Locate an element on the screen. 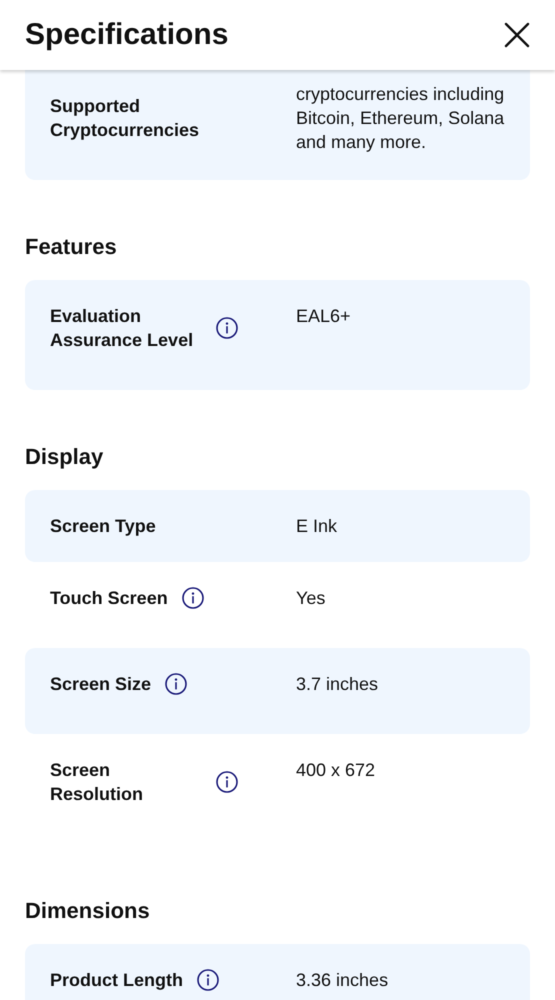  spec-value: 3.7 inches is located at coordinates (338, 684).